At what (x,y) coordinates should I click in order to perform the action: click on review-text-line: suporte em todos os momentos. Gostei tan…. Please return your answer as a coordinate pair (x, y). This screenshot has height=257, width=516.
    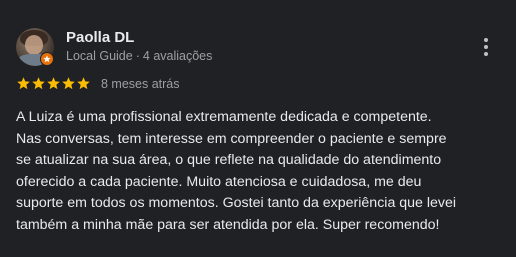
    Looking at the image, I should click on (236, 203).